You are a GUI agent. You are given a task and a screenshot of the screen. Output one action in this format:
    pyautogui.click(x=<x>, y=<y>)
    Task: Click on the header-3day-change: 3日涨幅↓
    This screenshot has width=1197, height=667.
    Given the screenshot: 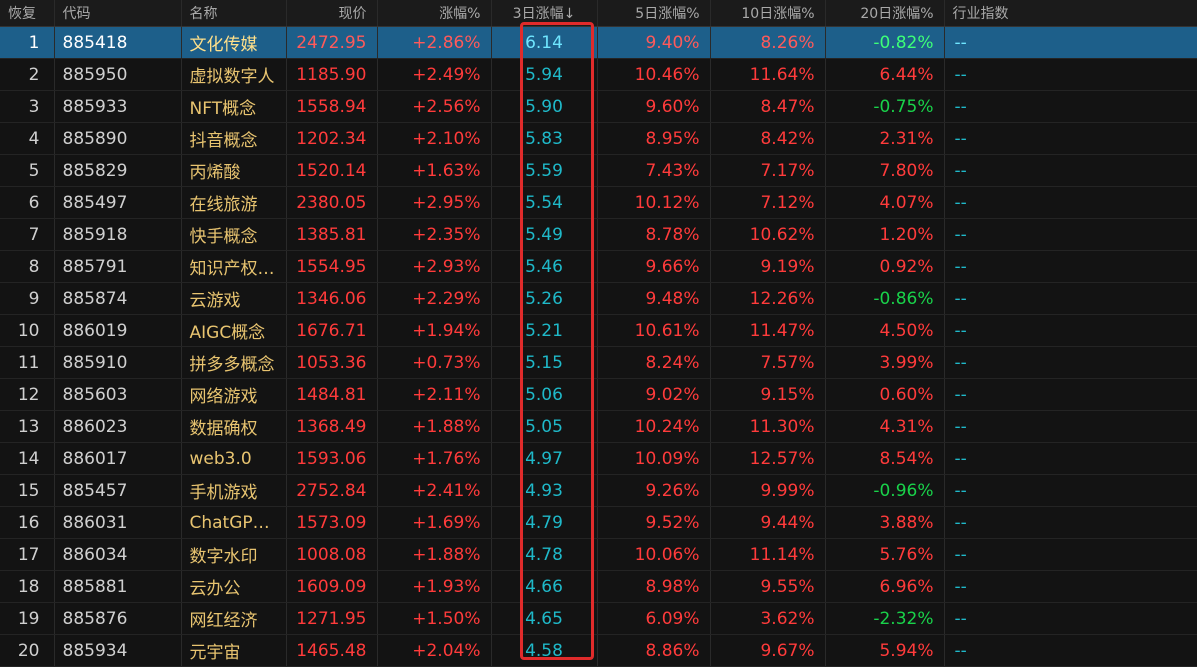 What is the action you would take?
    pyautogui.click(x=544, y=13)
    